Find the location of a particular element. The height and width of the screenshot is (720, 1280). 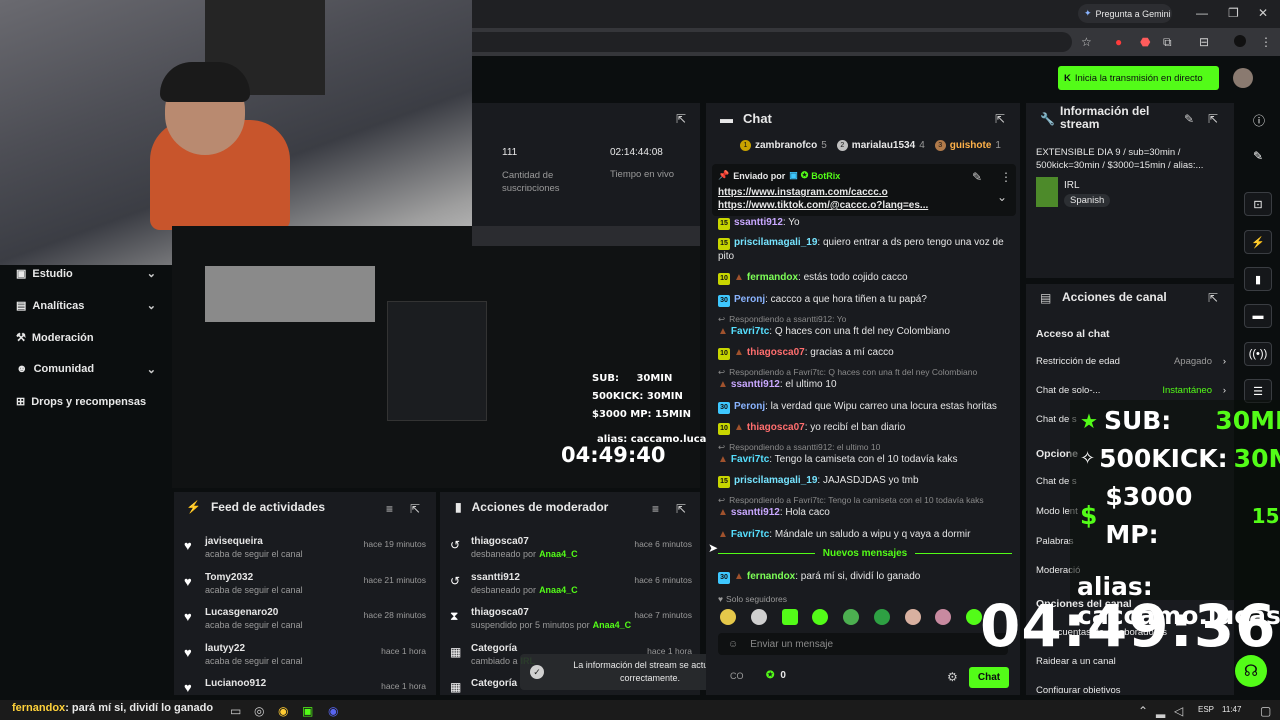

extensions-puzzle-icon: ⧉ is located at coordinates (1167, 42).